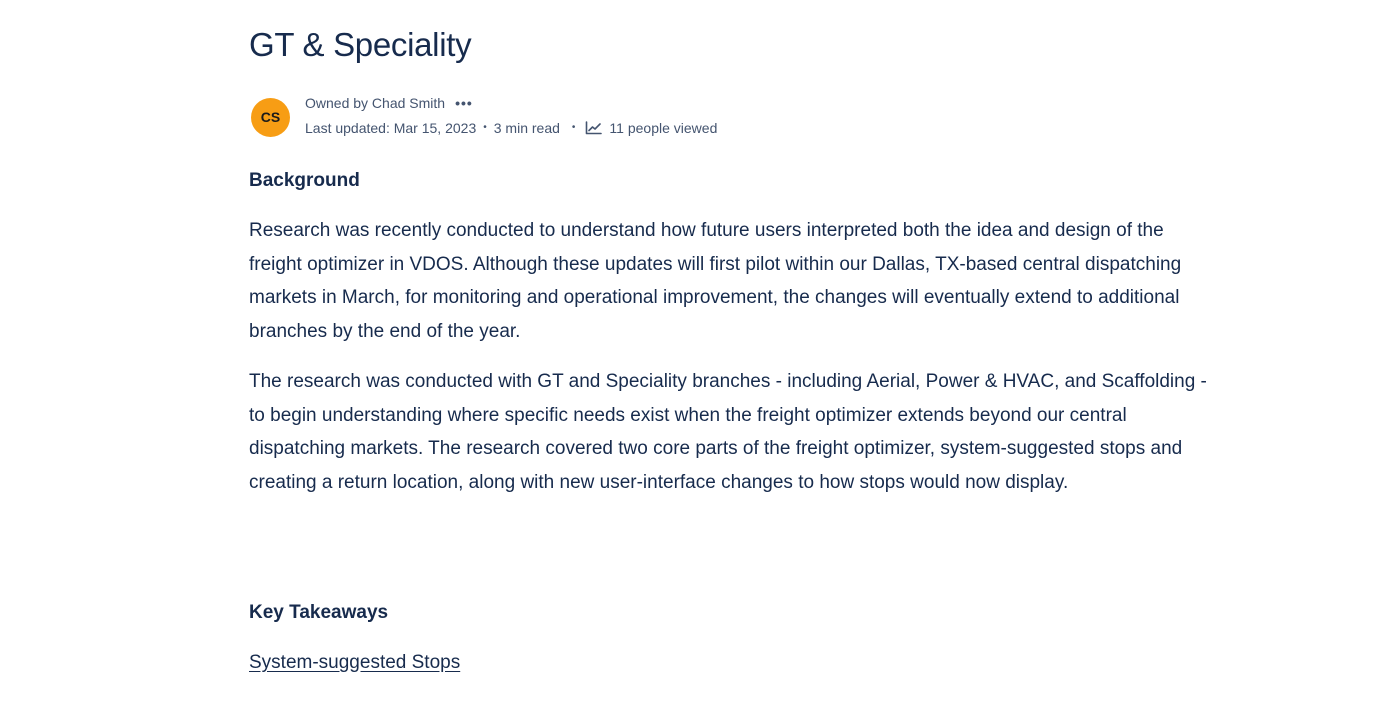 This screenshot has height=714, width=1399. Describe the element at coordinates (270, 117) in the screenshot. I see `avatar: CS` at that location.